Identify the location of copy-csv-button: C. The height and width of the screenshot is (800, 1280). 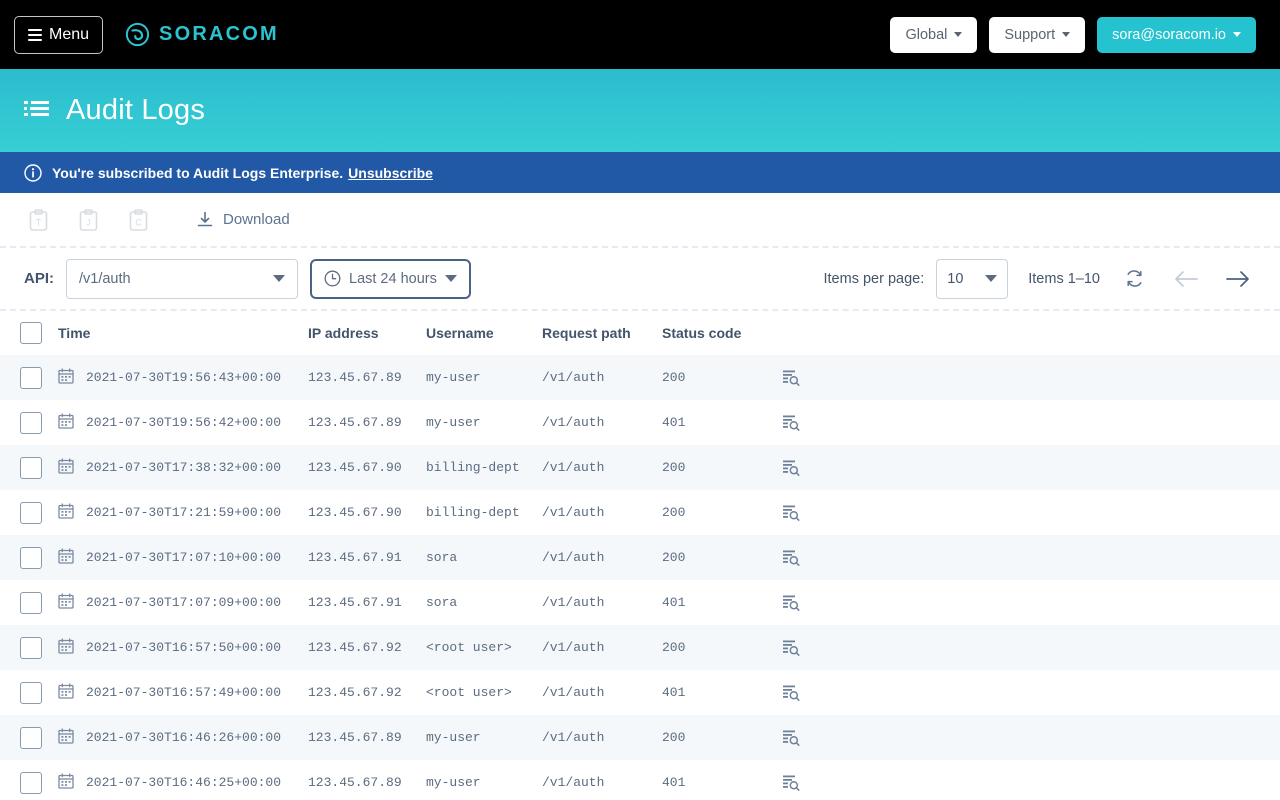
(138, 220).